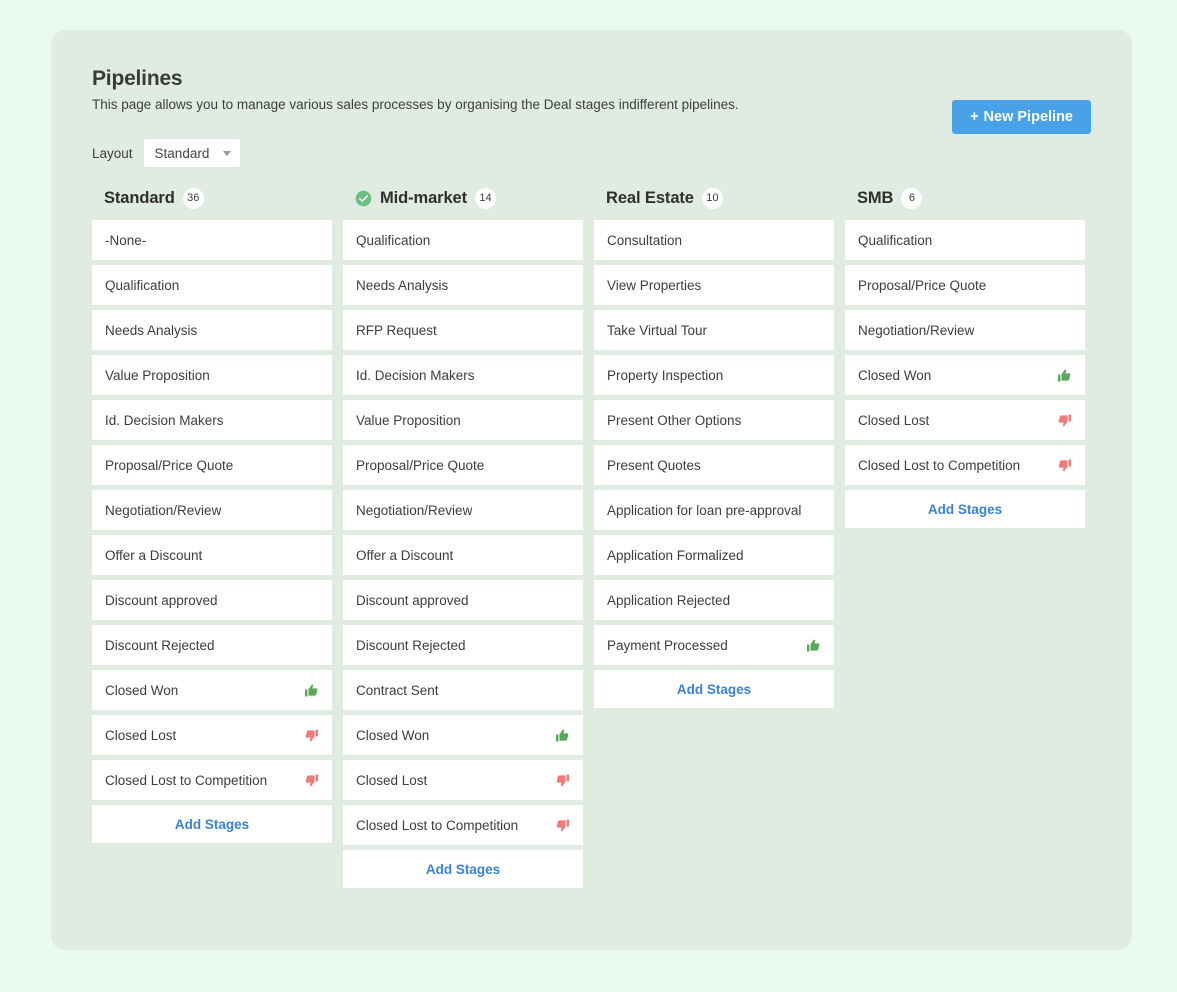 The image size is (1177, 992). Describe the element at coordinates (657, 330) in the screenshot. I see `stage-label: Take Virtual Tour` at that location.